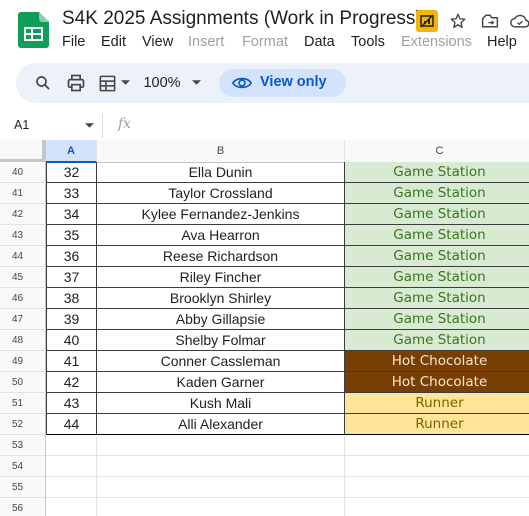 The height and width of the screenshot is (516, 529). Describe the element at coordinates (125, 83) in the screenshot. I see `chevron-down-icon` at that location.